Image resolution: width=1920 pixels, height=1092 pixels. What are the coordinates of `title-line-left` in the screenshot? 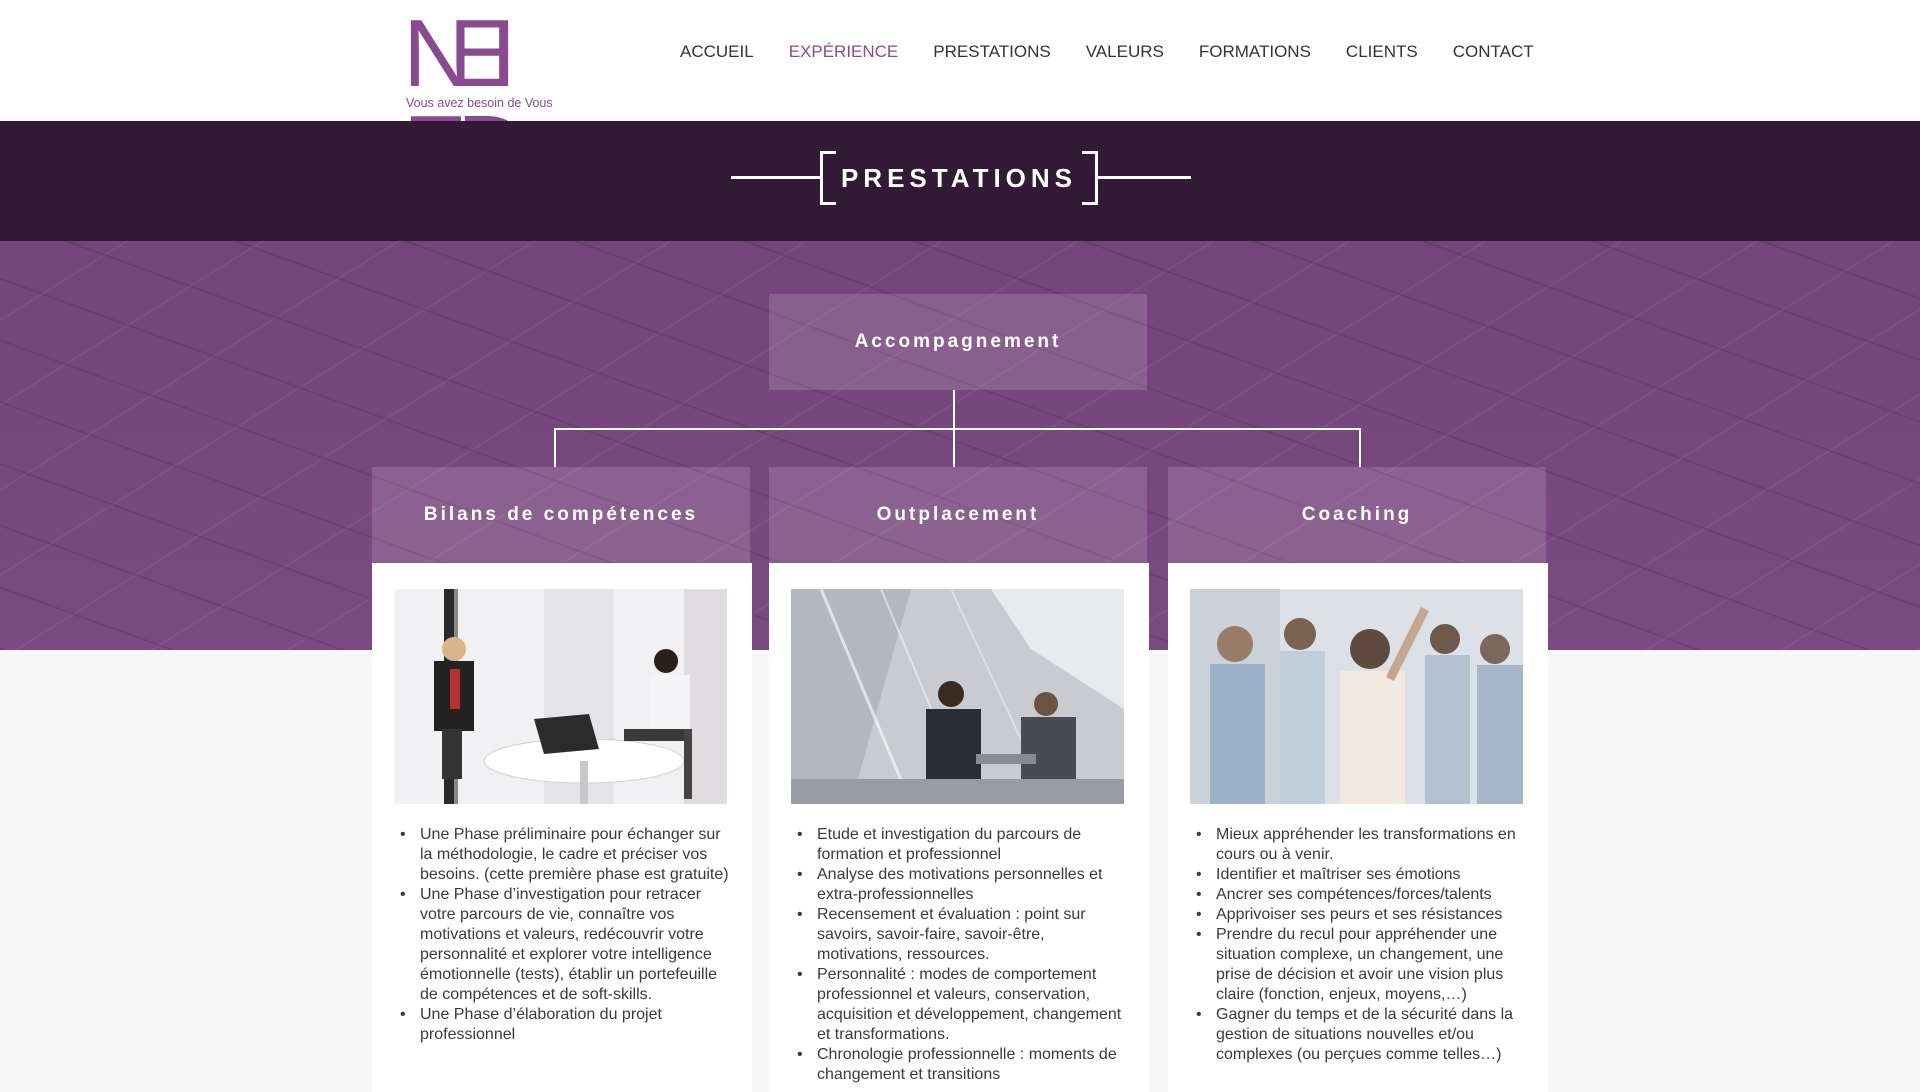 It's located at (777, 177).